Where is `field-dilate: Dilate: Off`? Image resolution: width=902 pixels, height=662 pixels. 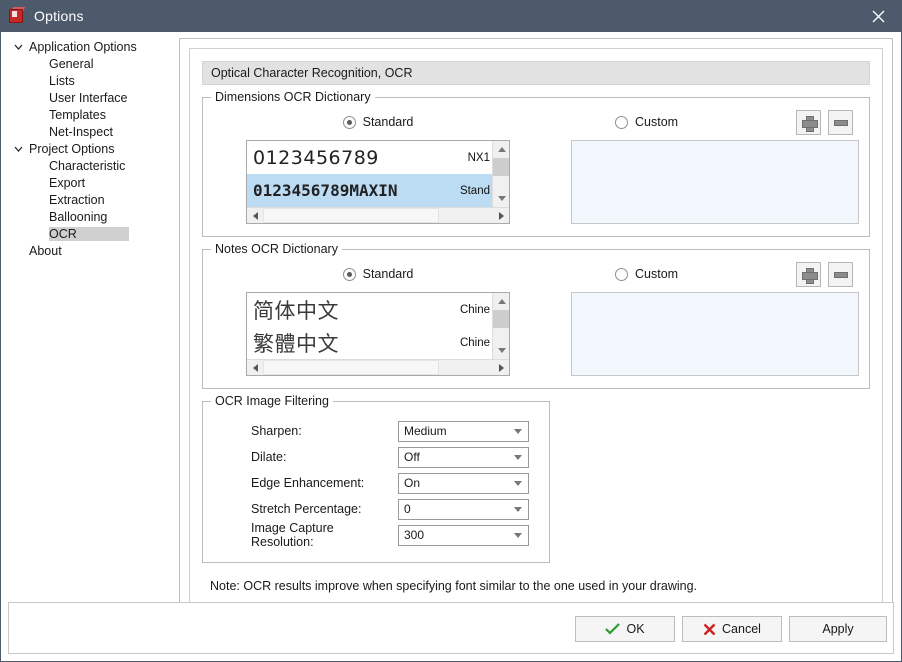 field-dilate: Dilate: Off is located at coordinates (372, 457).